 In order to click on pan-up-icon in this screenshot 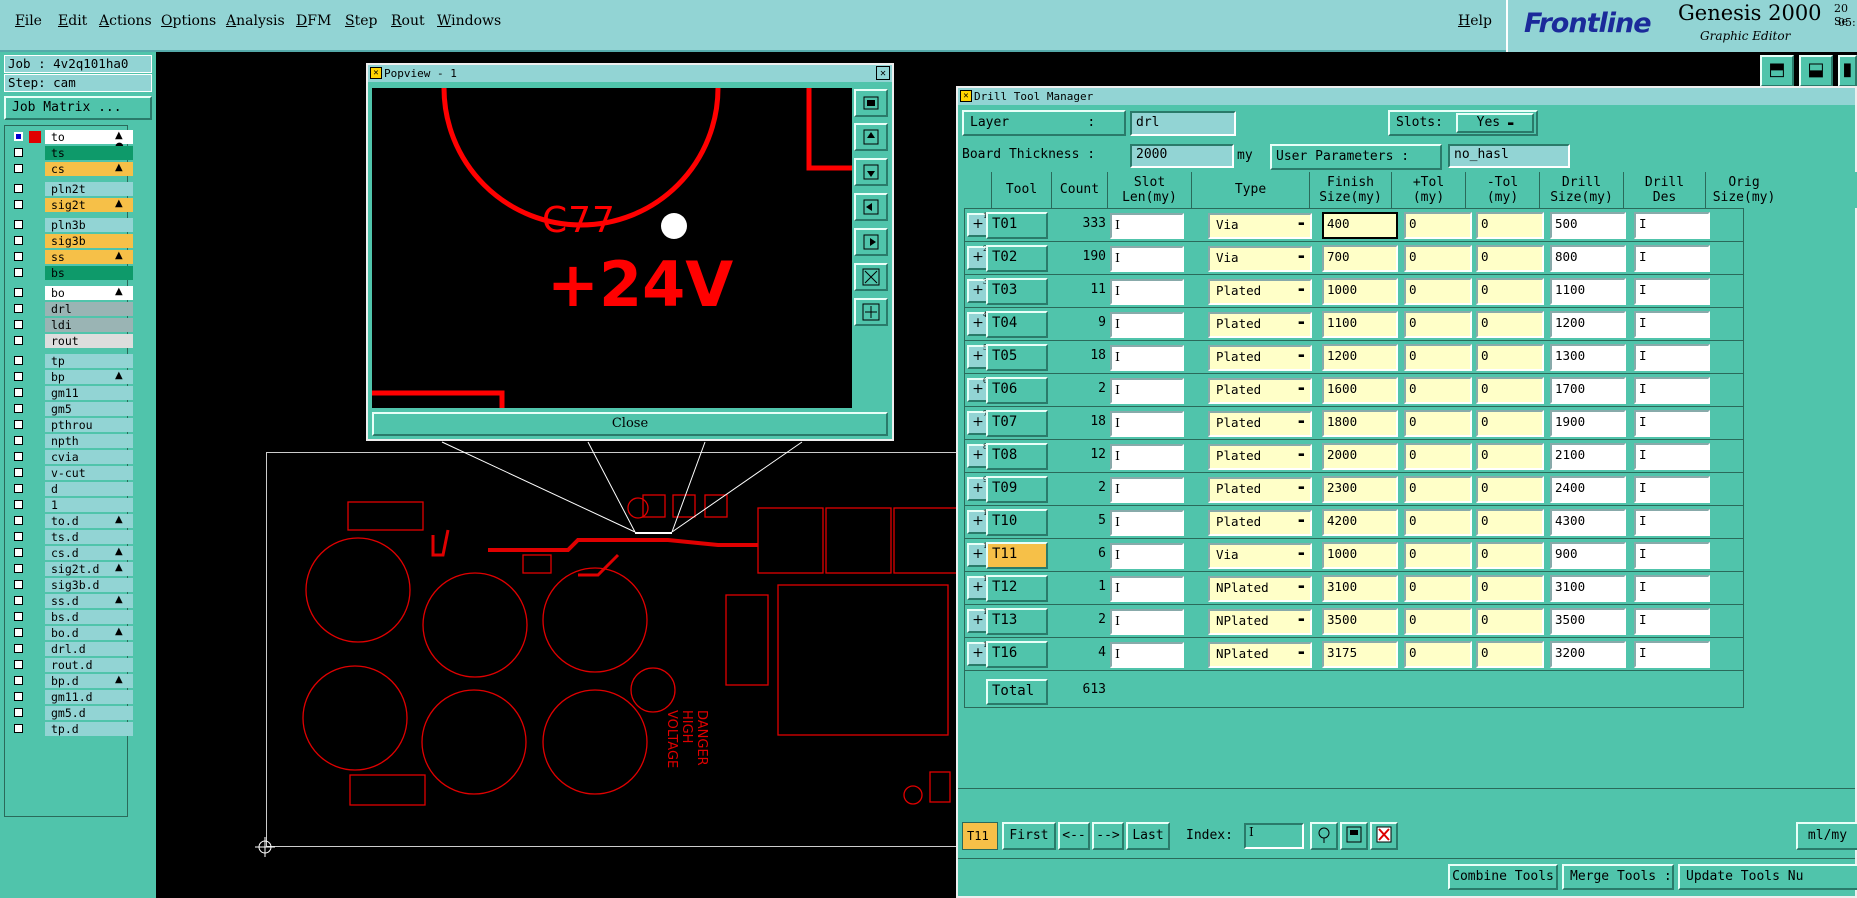, I will do `click(871, 137)`.